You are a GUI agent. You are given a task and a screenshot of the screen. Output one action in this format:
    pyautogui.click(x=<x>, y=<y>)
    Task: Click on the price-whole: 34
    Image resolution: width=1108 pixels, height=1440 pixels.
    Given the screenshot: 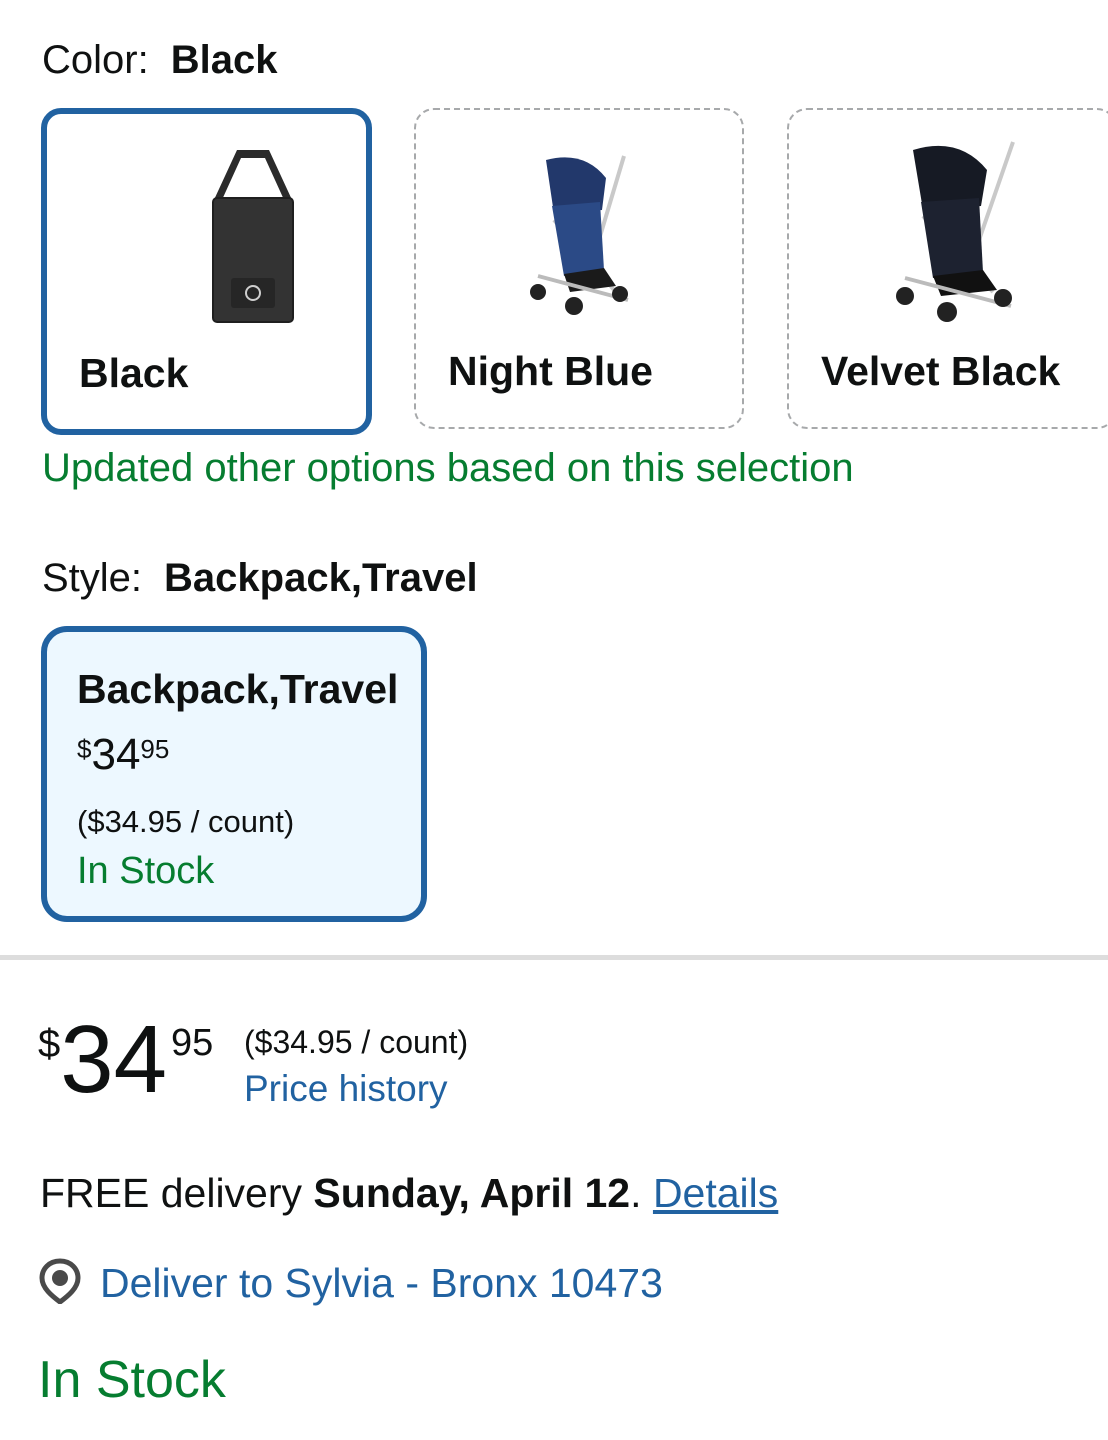 What is the action you would take?
    pyautogui.click(x=116, y=754)
    